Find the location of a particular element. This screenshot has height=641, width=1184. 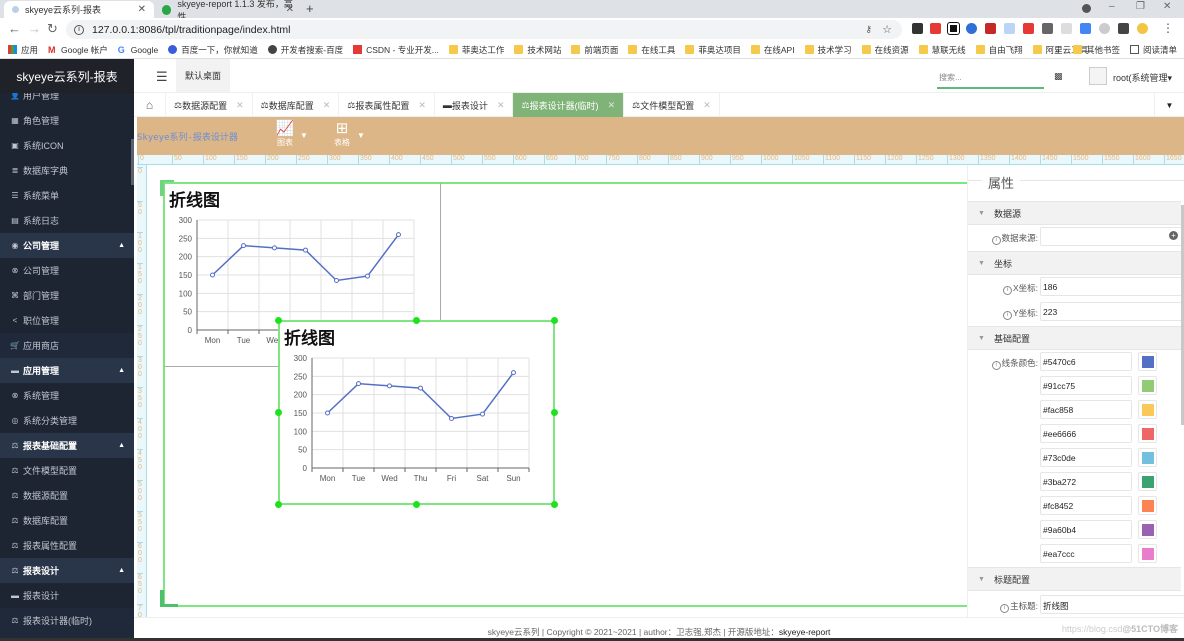

tabs-dropdown-icon: ▼ is located at coordinates (1169, 105).